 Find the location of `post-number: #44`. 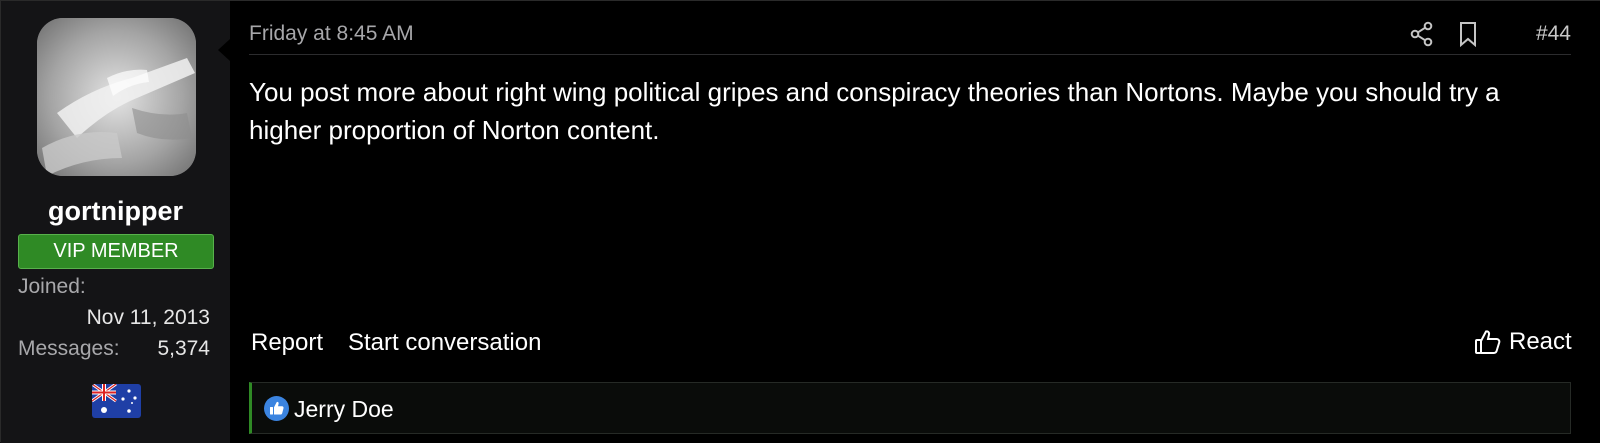

post-number: #44 is located at coordinates (1553, 34).